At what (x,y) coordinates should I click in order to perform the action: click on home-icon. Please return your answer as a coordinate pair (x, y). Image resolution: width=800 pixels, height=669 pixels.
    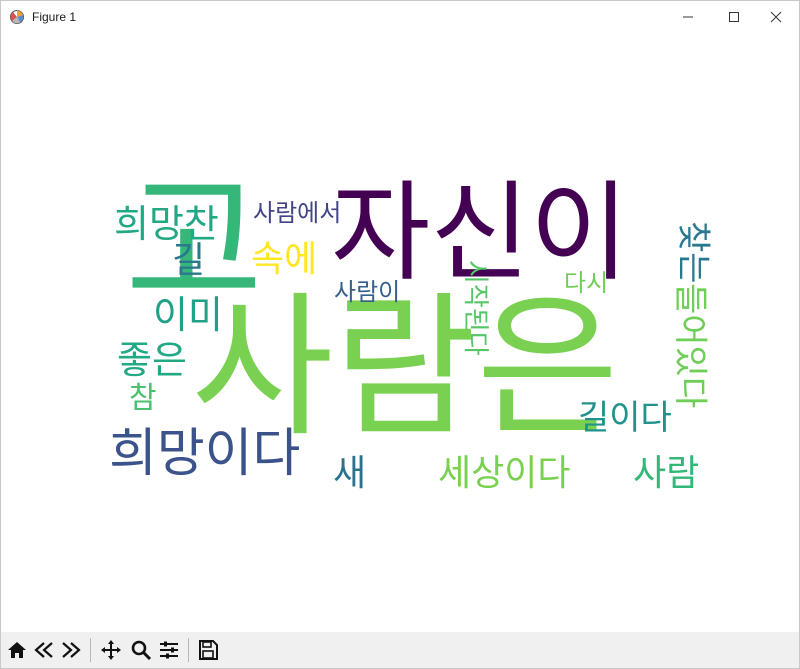
    Looking at the image, I should click on (17, 650).